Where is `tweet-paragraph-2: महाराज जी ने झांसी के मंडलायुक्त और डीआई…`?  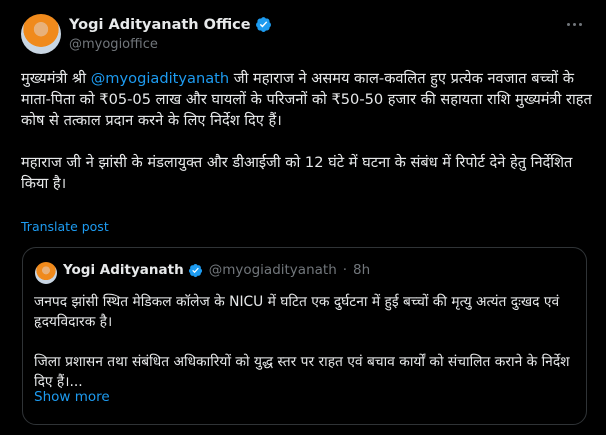
tweet-paragraph-2: महाराज जी ने झांसी के मंडलायुक्त और डीआई… is located at coordinates (297, 173).